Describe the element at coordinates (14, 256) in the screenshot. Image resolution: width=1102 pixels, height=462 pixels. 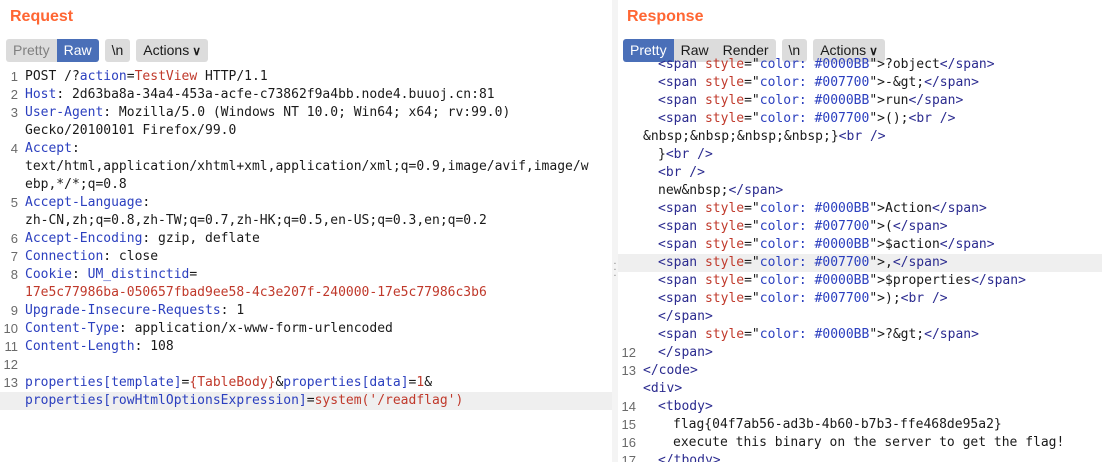
I see `line-number: 7` at that location.